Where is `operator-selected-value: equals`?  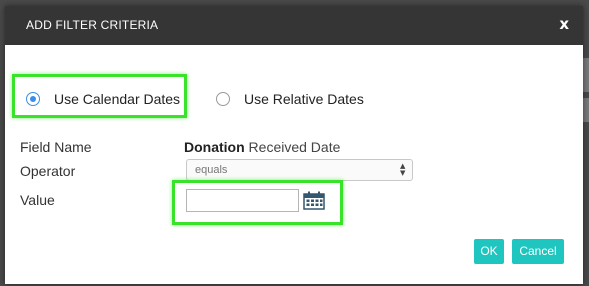
operator-selected-value: equals is located at coordinates (211, 170).